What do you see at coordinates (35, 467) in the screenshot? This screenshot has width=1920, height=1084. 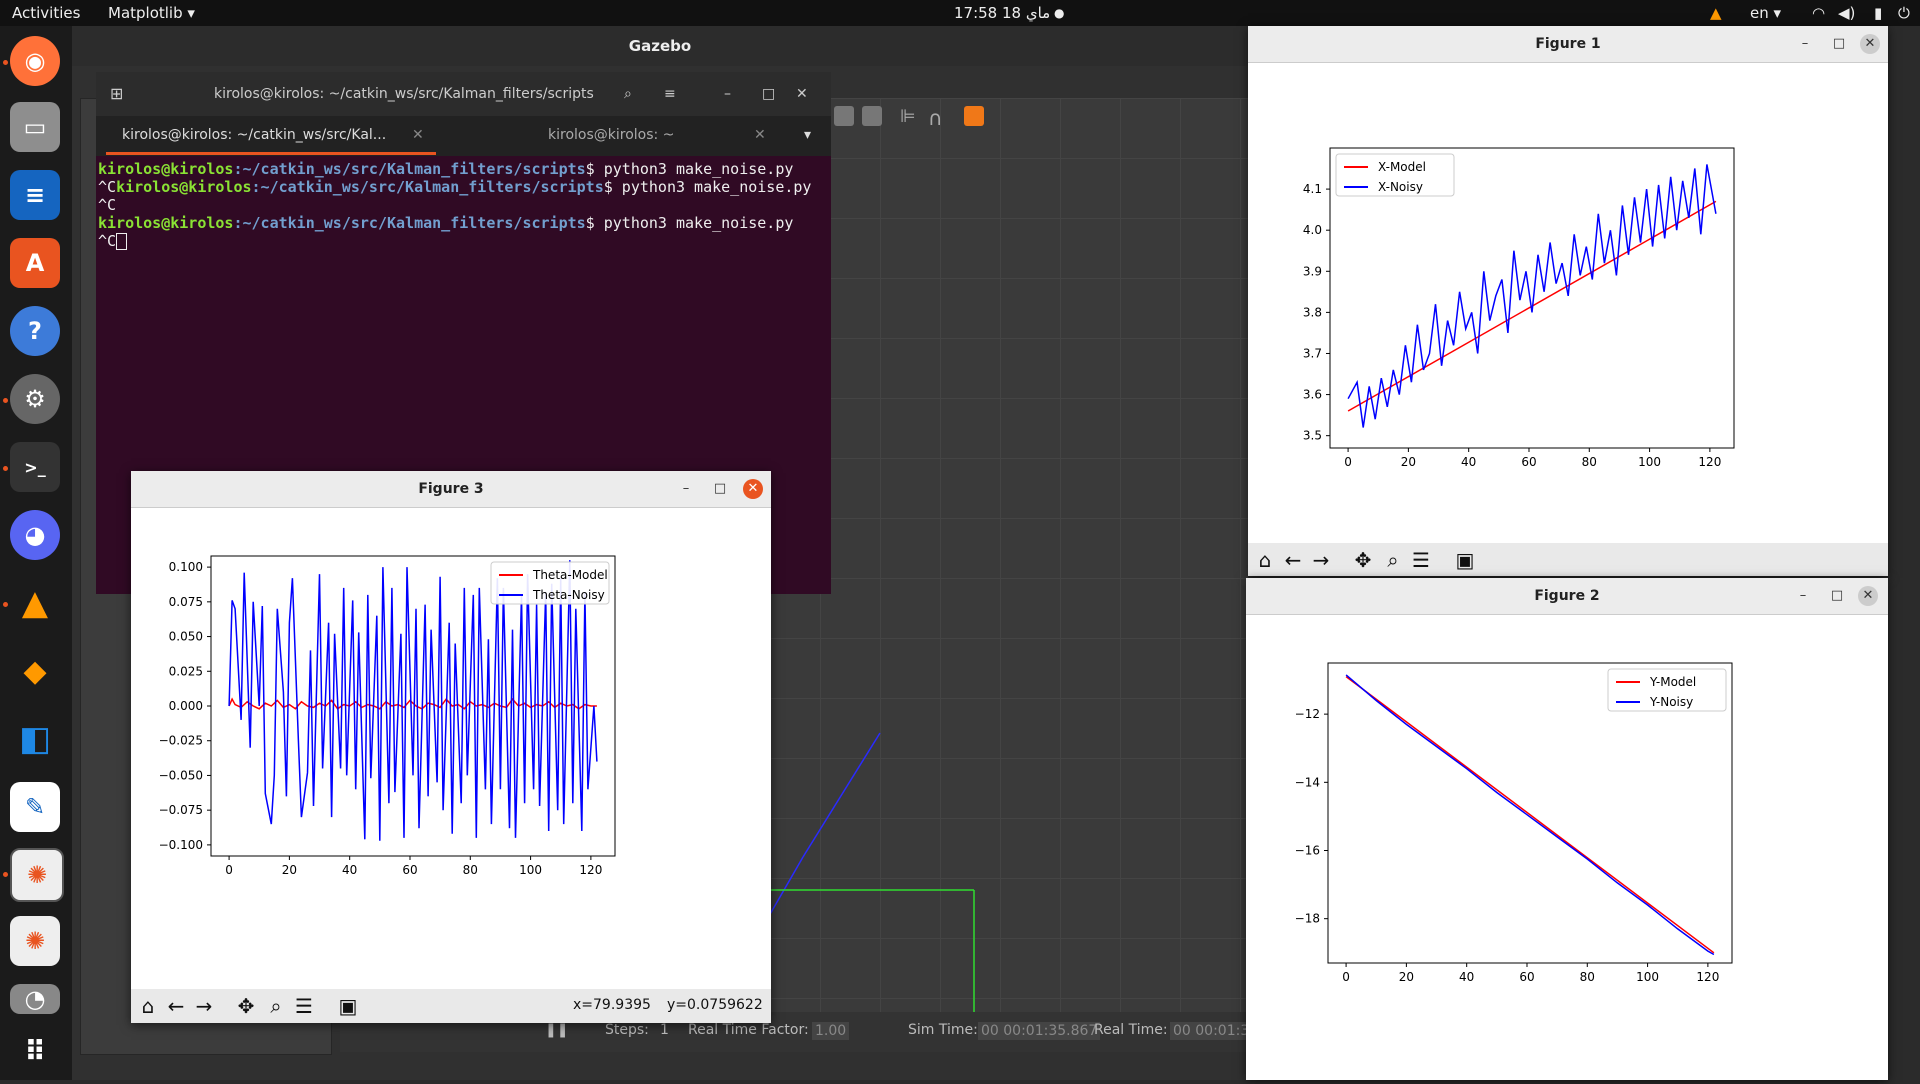 I see `terminal-icon: >_` at bounding box center [35, 467].